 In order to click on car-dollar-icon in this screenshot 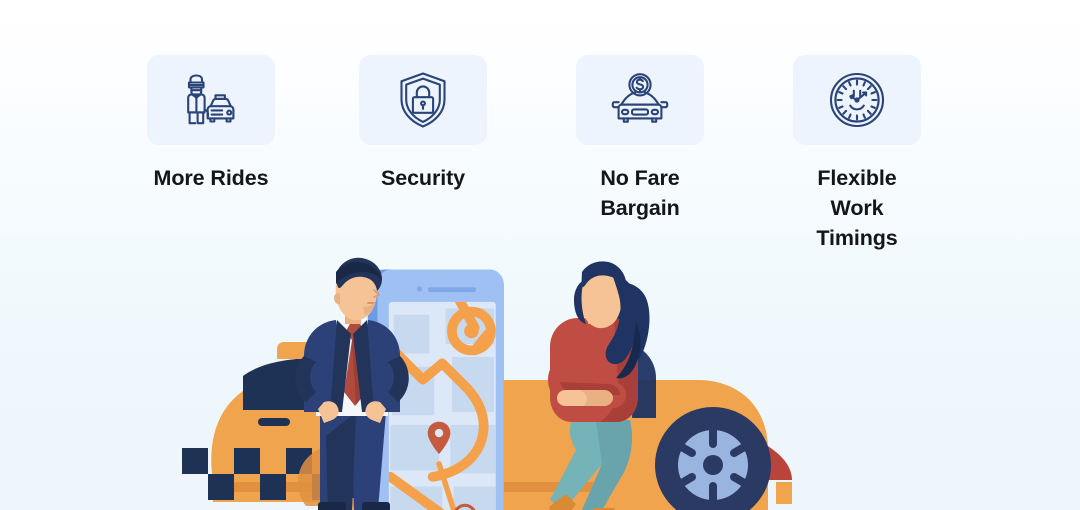, I will do `click(640, 100)`.